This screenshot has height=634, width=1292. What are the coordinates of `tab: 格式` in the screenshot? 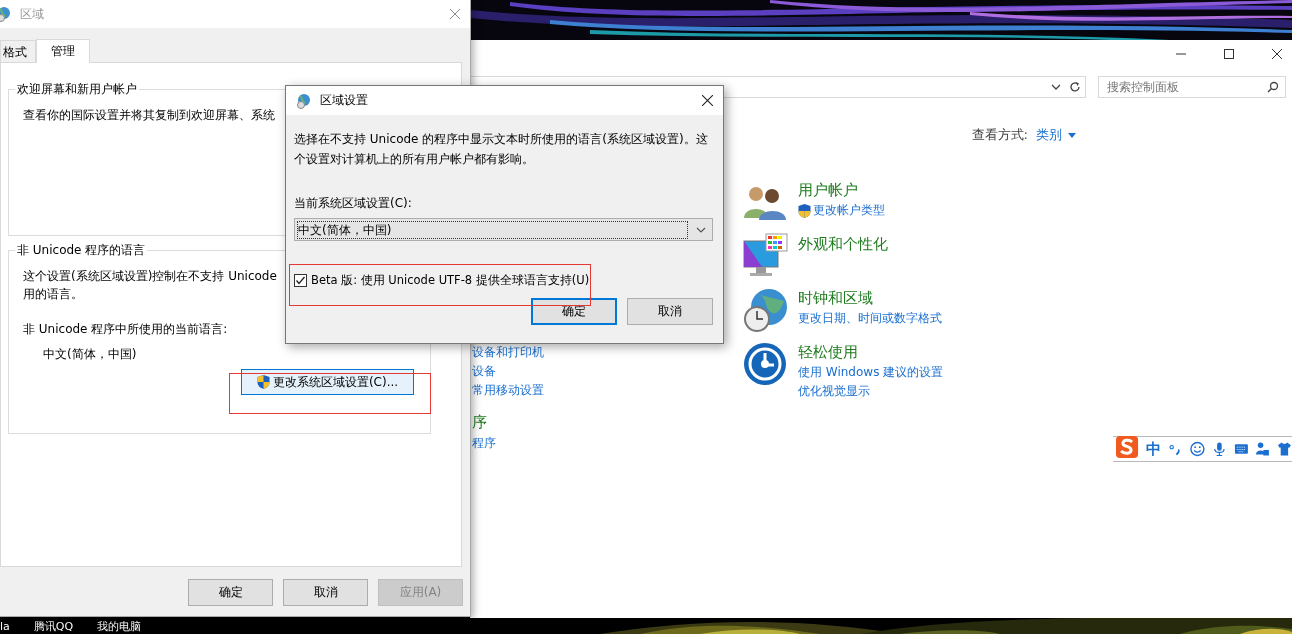 It's located at (18, 51).